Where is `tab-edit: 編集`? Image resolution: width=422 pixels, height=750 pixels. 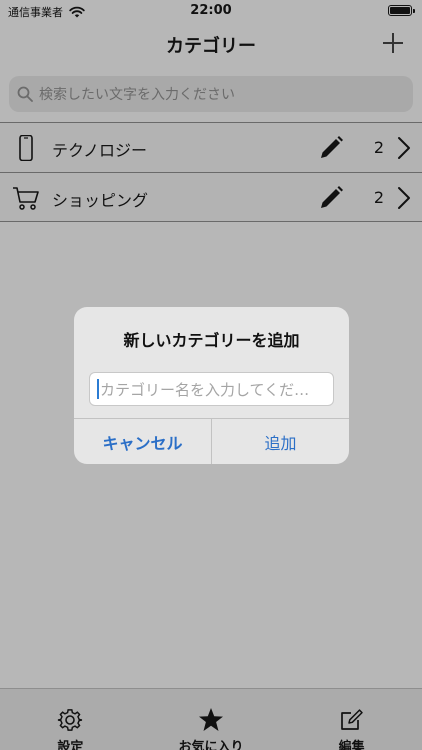
tab-edit: 編集 is located at coordinates (351, 719).